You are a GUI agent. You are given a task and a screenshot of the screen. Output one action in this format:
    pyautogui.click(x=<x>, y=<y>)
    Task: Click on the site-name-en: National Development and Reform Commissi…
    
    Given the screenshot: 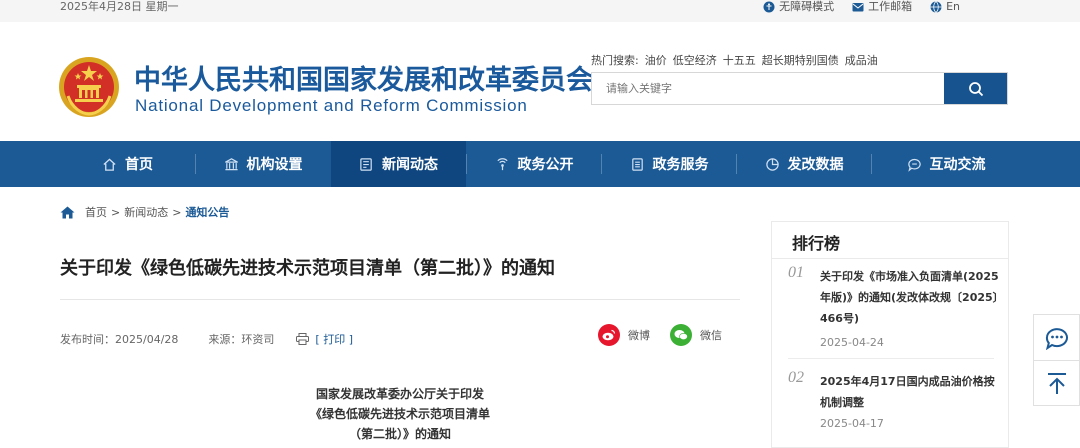 What is the action you would take?
    pyautogui.click(x=331, y=105)
    